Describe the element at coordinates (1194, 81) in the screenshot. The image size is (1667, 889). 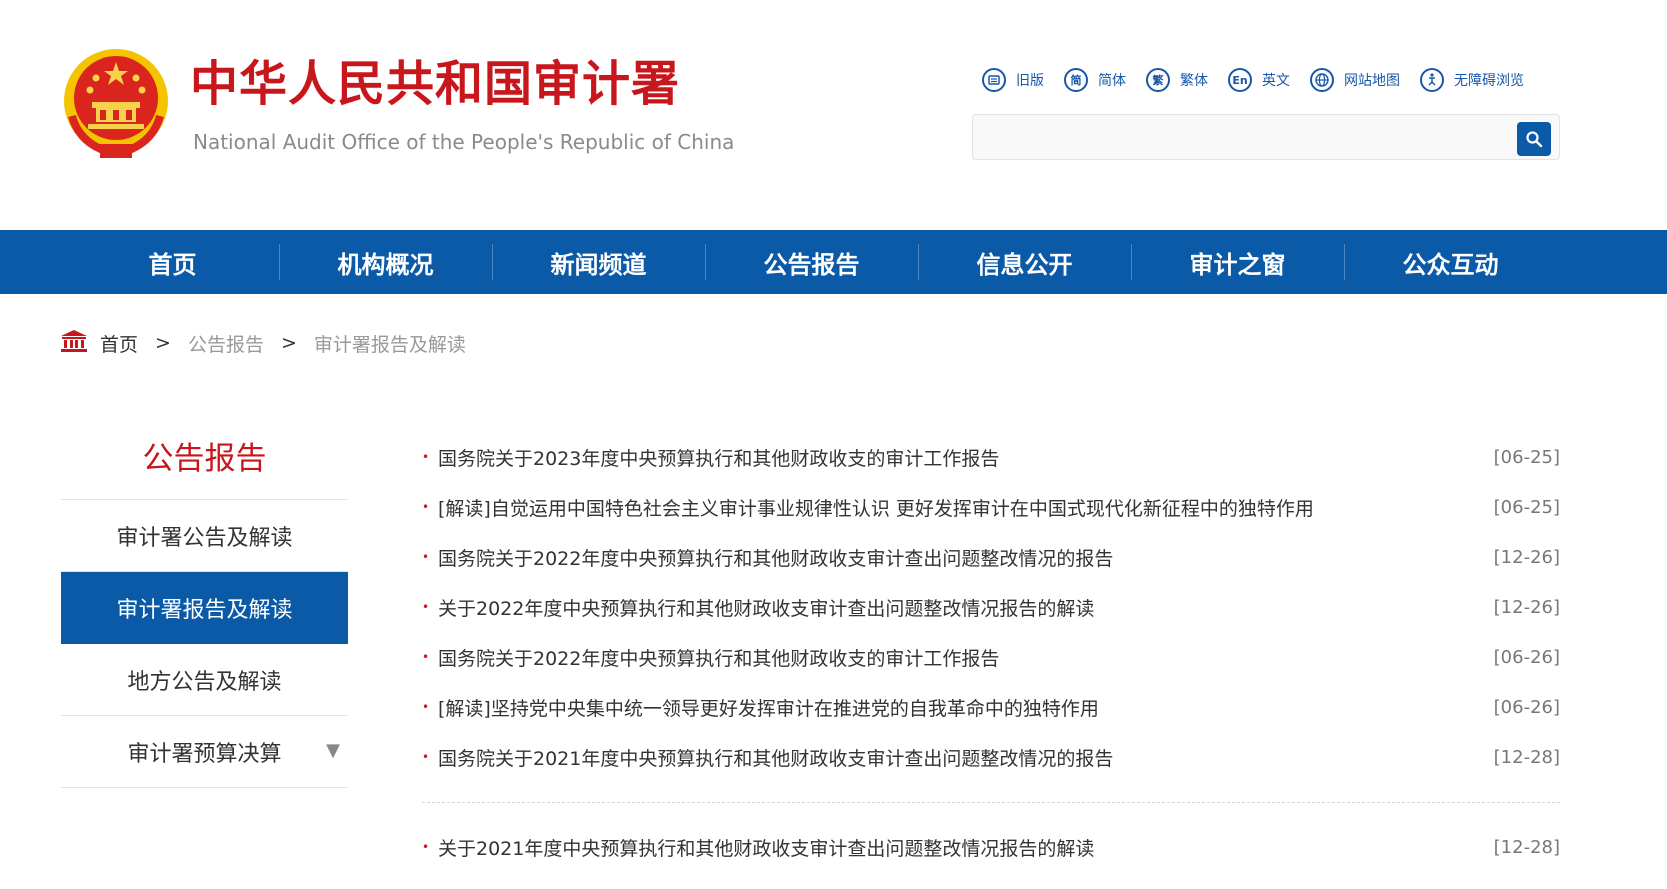
I see `tool-label: 繁体` at that location.